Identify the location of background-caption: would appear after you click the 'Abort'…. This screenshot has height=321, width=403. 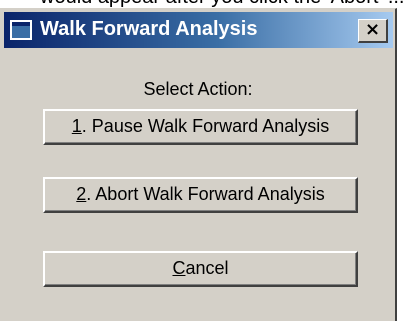
(221, 4).